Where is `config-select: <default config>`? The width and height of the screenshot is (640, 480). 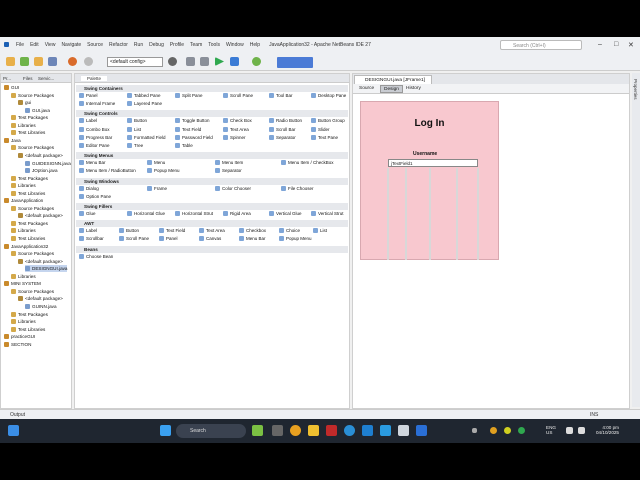
config-select: <default config> is located at coordinates (135, 62).